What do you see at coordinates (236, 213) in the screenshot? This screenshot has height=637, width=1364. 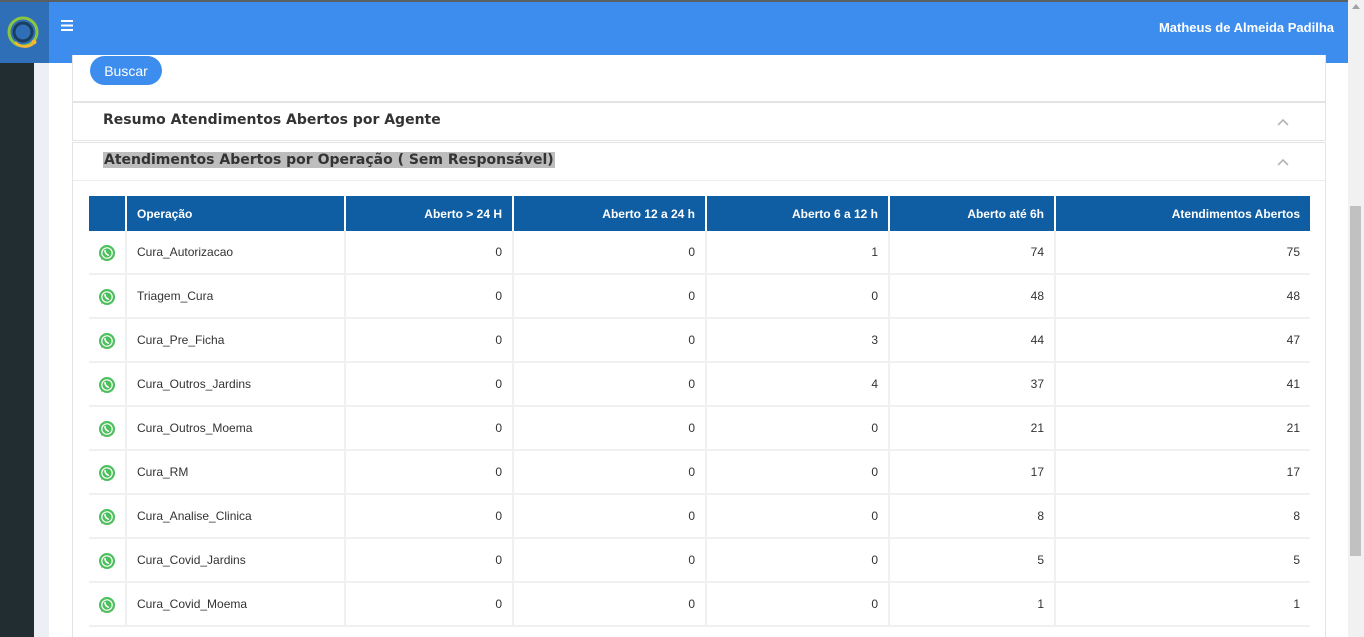 I see `column-header: Operação` at bounding box center [236, 213].